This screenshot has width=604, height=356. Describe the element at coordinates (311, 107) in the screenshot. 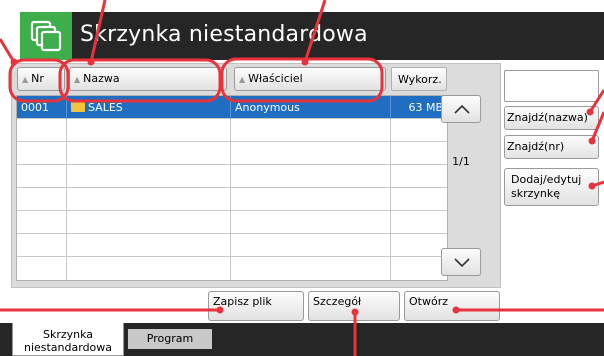

I see `cell-owner: Anonymous` at that location.